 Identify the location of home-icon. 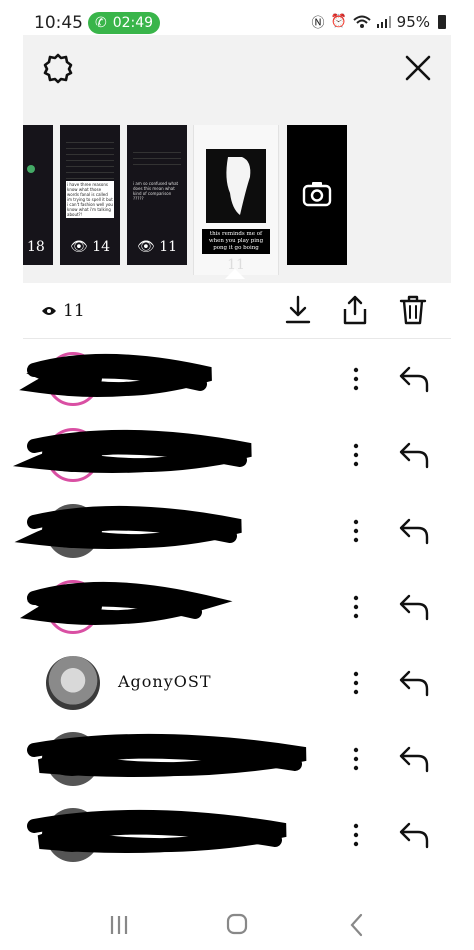
(237, 925).